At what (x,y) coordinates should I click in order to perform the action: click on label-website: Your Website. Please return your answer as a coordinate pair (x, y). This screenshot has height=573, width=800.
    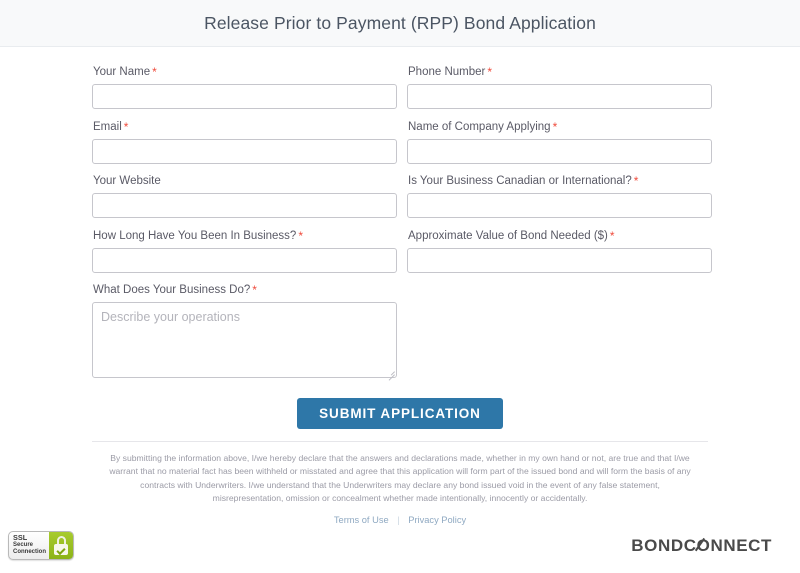
    Looking at the image, I should click on (245, 181).